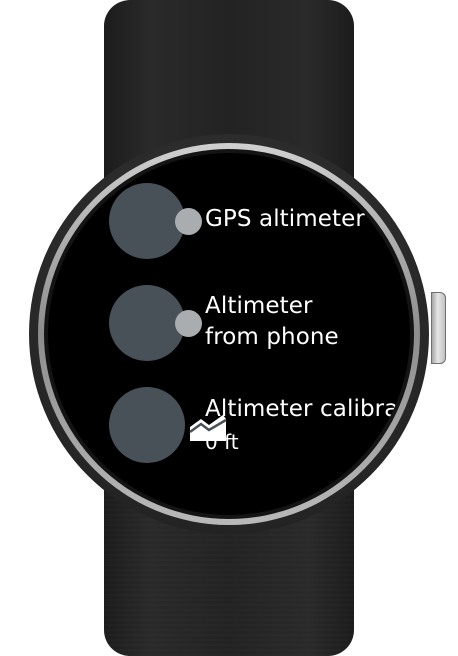 The width and height of the screenshot is (458, 656). I want to click on altimeter-calibration-item: Altimeter calibration 0 ft, so click(229, 424).